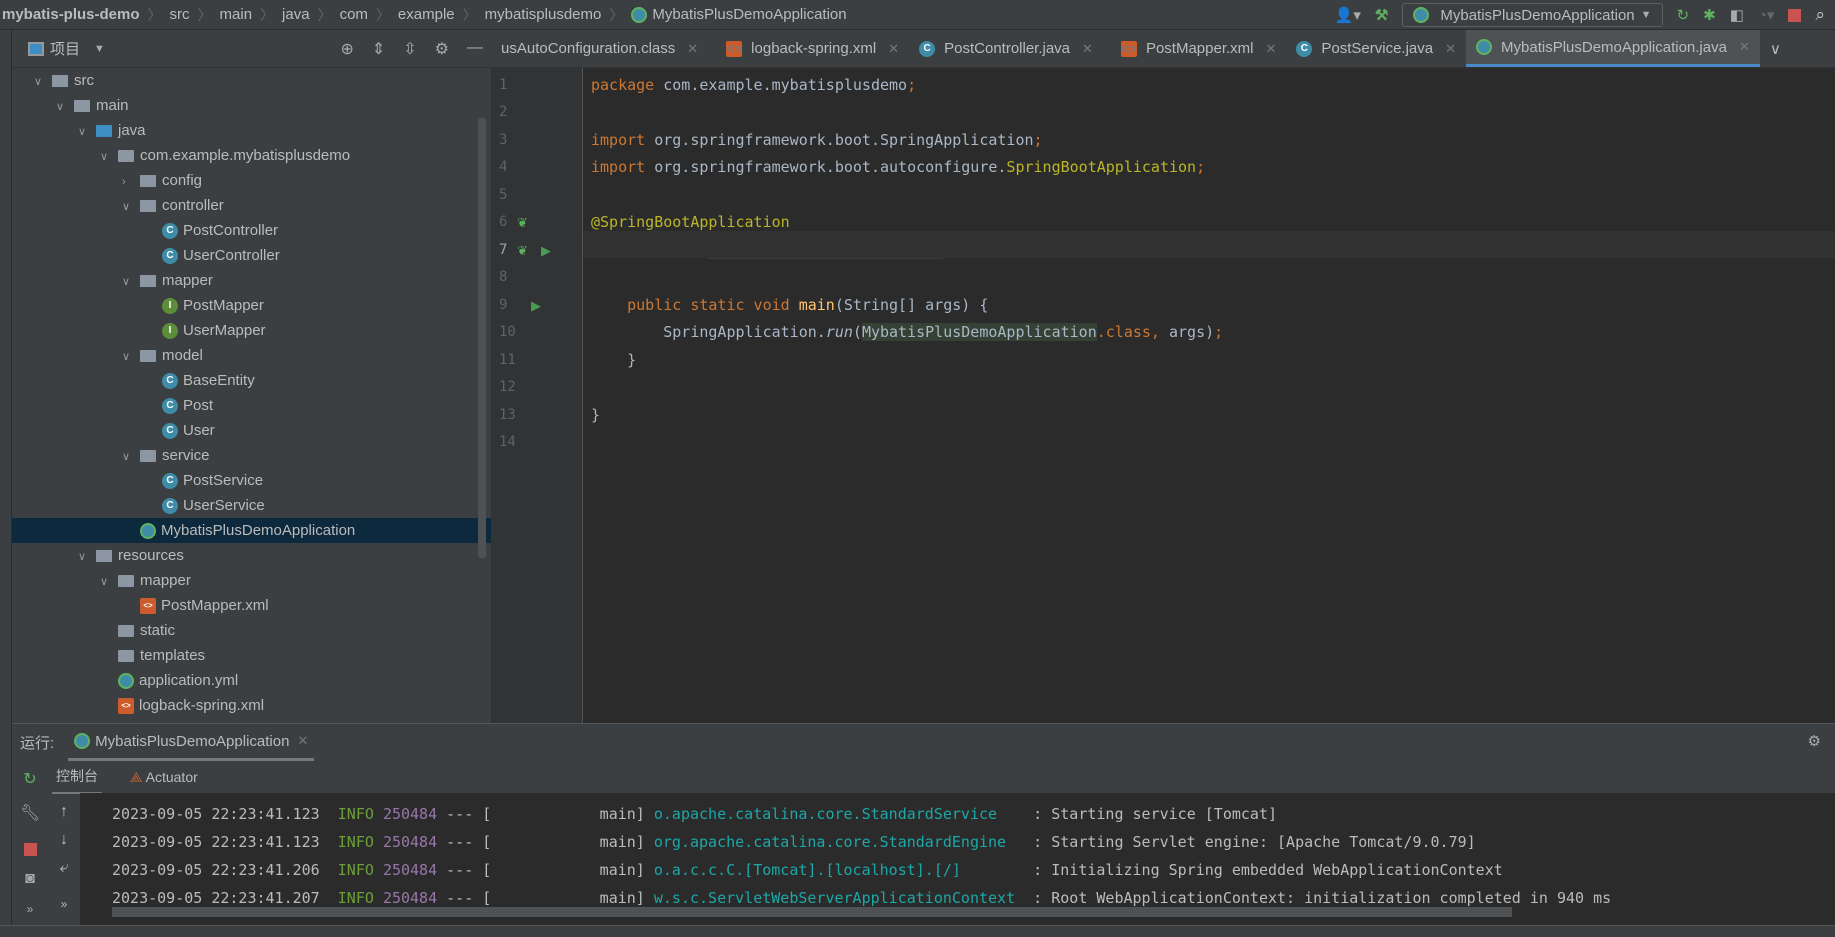  What do you see at coordinates (251, 680) in the screenshot?
I see `tree-item: application.yml` at bounding box center [251, 680].